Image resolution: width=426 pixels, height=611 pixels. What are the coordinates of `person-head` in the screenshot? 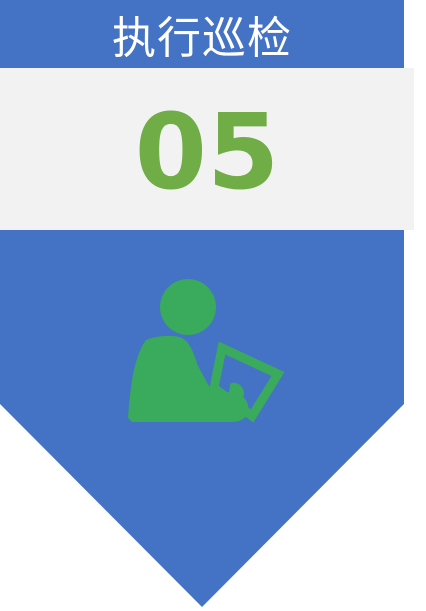 It's located at (188, 307).